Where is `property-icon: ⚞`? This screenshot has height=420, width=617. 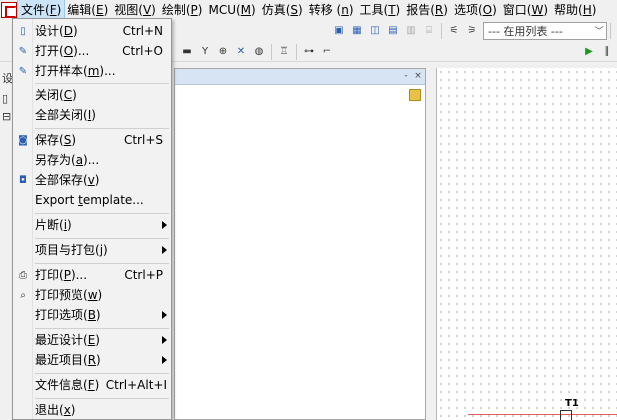
property-icon: ⚞ is located at coordinates (472, 31).